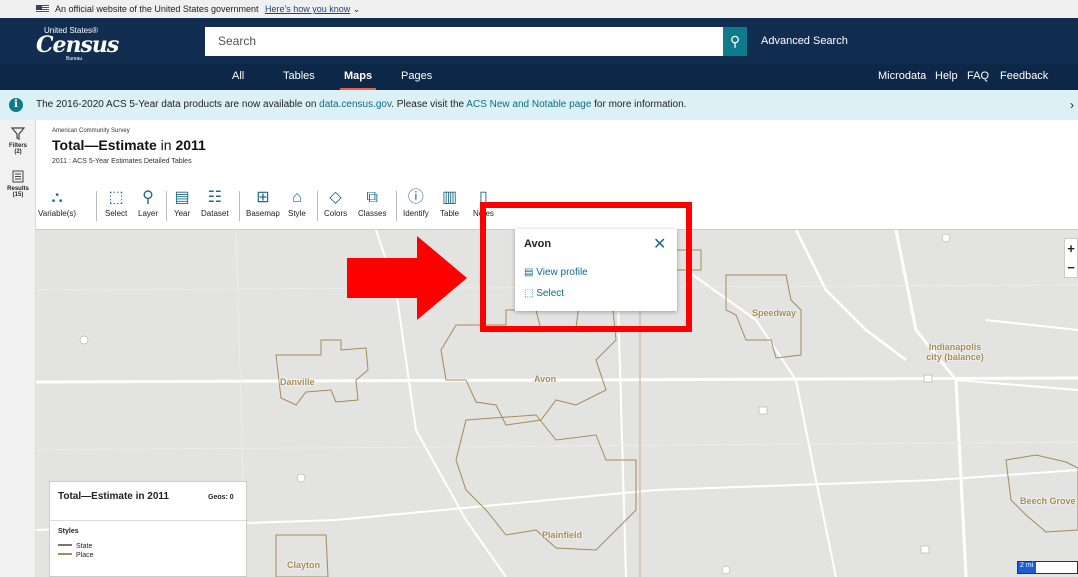  Describe the element at coordinates (304, 565) in the screenshot. I see `map-label-clayton: Clayton` at that location.